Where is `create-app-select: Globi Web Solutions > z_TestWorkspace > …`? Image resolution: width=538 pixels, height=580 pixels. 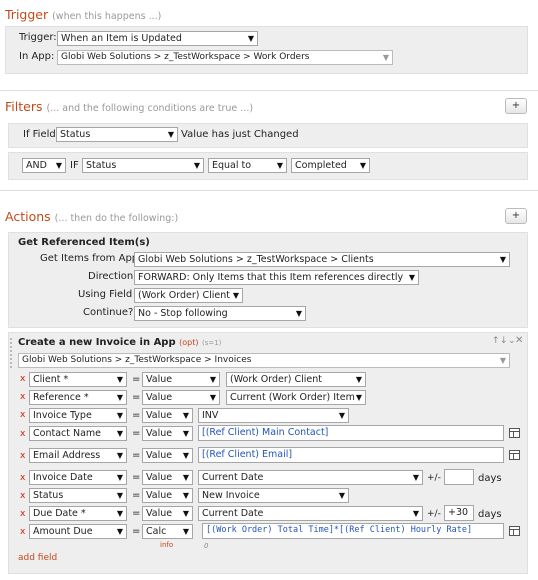
create-app-select: Globi Web Solutions > z_TestWorkspace > … is located at coordinates (264, 360).